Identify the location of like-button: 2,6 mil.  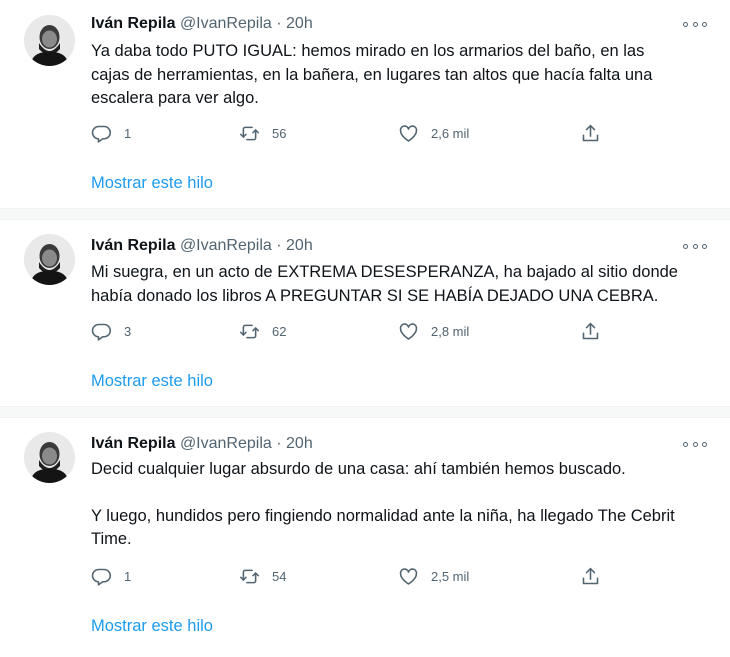
(433, 133).